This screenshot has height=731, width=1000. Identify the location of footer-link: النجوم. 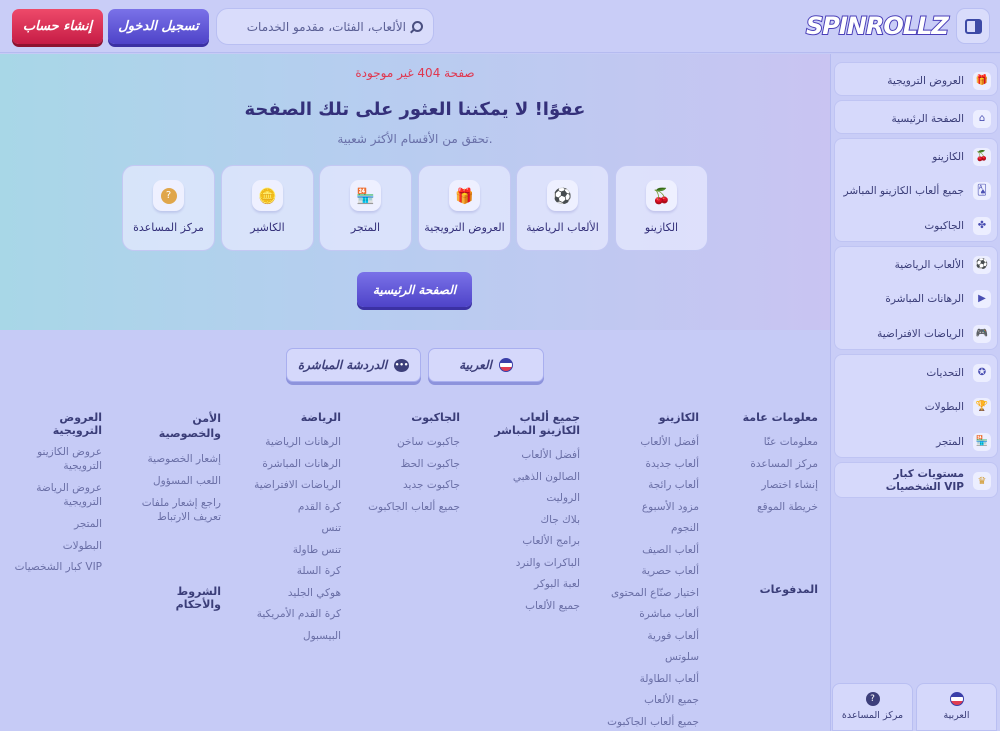
(649, 529).